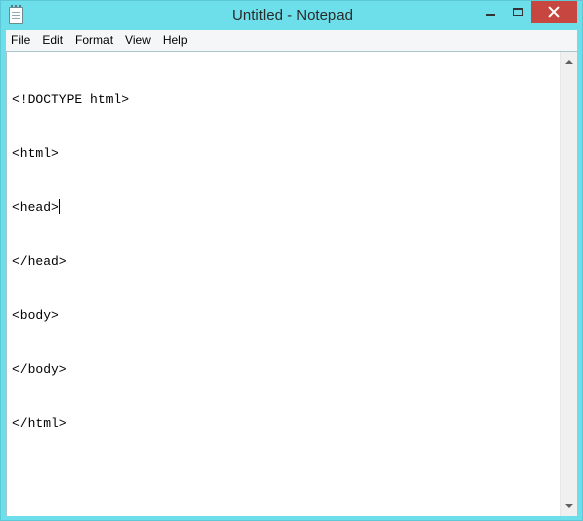  I want to click on text-caret, so click(59, 206).